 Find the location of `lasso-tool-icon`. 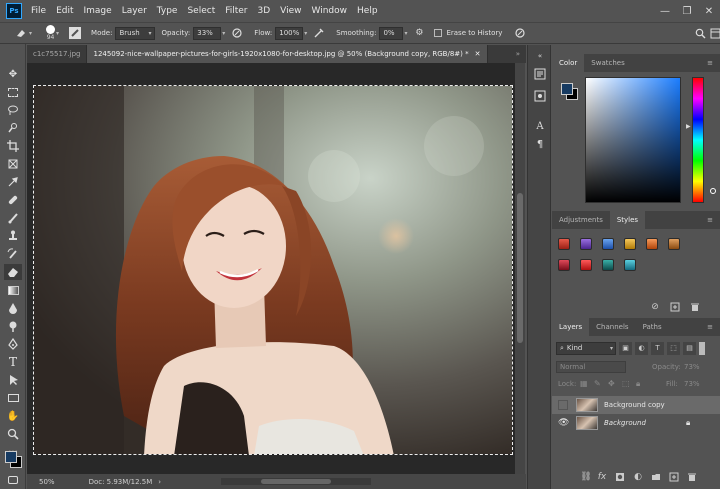

lasso-tool-icon is located at coordinates (13, 110).